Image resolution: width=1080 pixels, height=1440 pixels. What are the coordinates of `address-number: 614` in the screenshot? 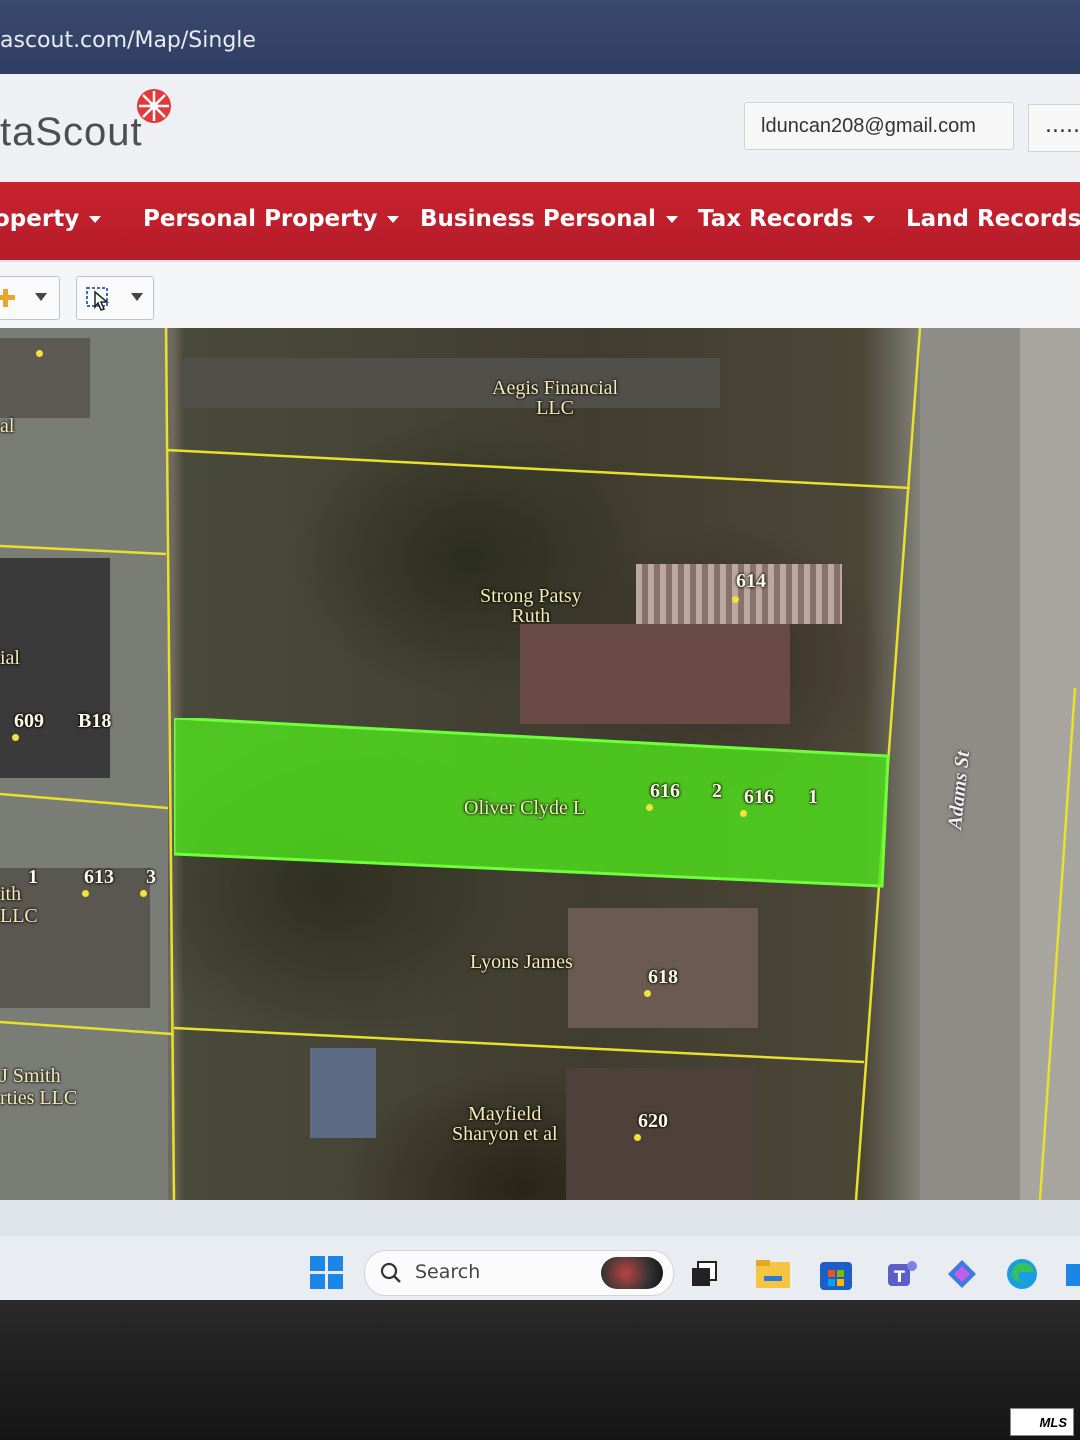 It's located at (751, 581).